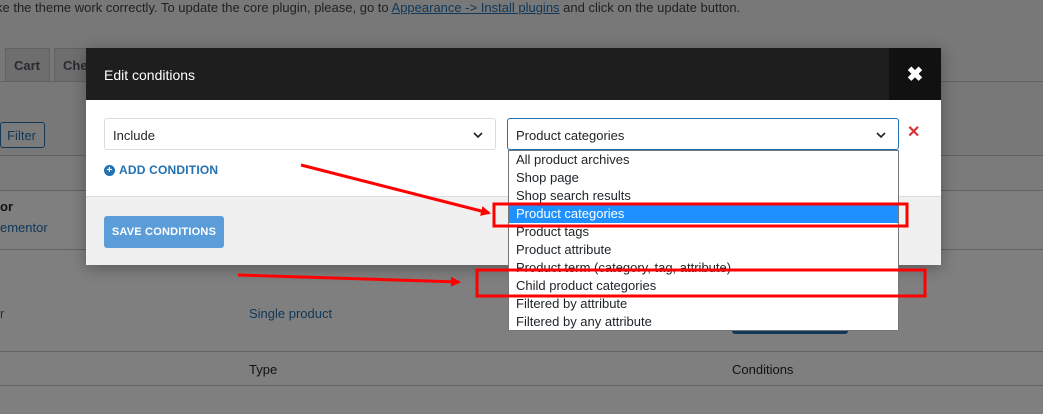 This screenshot has width=1043, height=414. What do you see at coordinates (703, 304) in the screenshot?
I see `option-filtered-by-attribute: Filtered by attribute` at bounding box center [703, 304].